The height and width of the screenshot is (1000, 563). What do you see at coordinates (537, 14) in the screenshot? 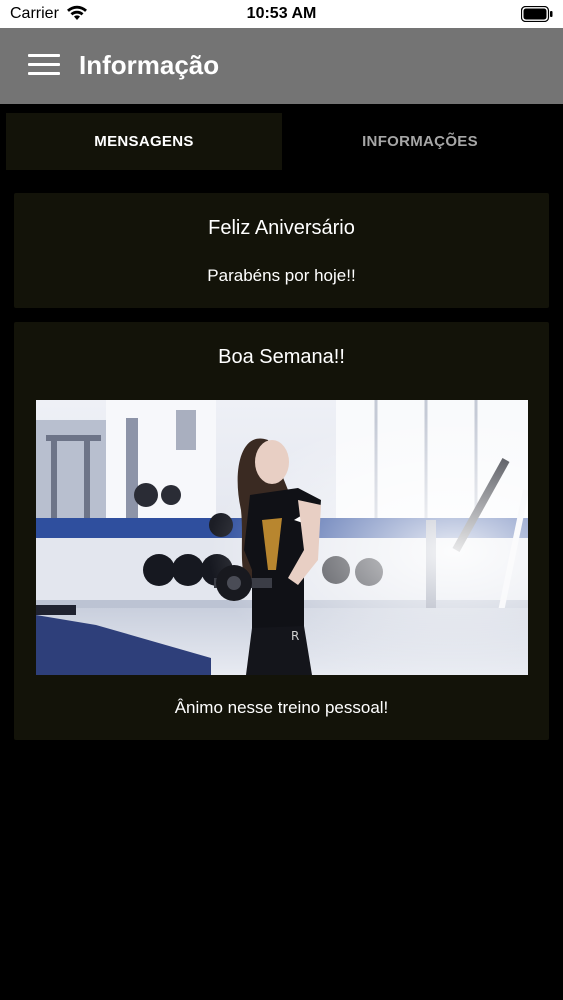
I see `battery-icon` at bounding box center [537, 14].